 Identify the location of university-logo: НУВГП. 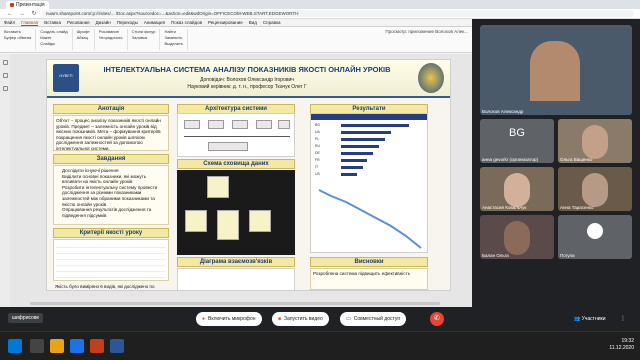
(66, 78).